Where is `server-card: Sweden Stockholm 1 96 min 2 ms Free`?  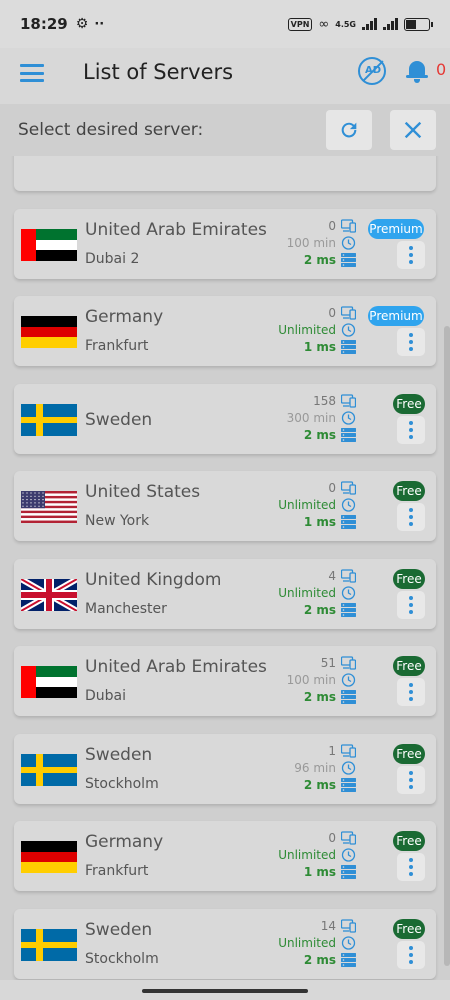 server-card: Sweden Stockholm 1 96 min 2 ms Free is located at coordinates (225, 768).